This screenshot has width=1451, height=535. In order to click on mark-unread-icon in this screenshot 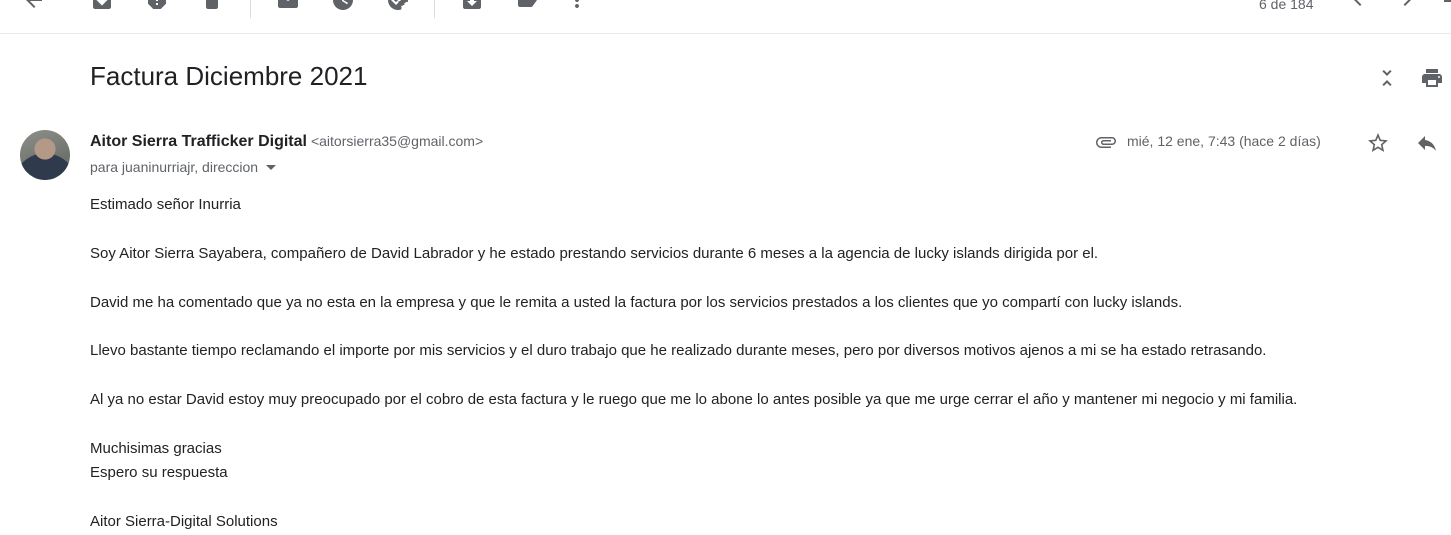, I will do `click(288, 6)`.